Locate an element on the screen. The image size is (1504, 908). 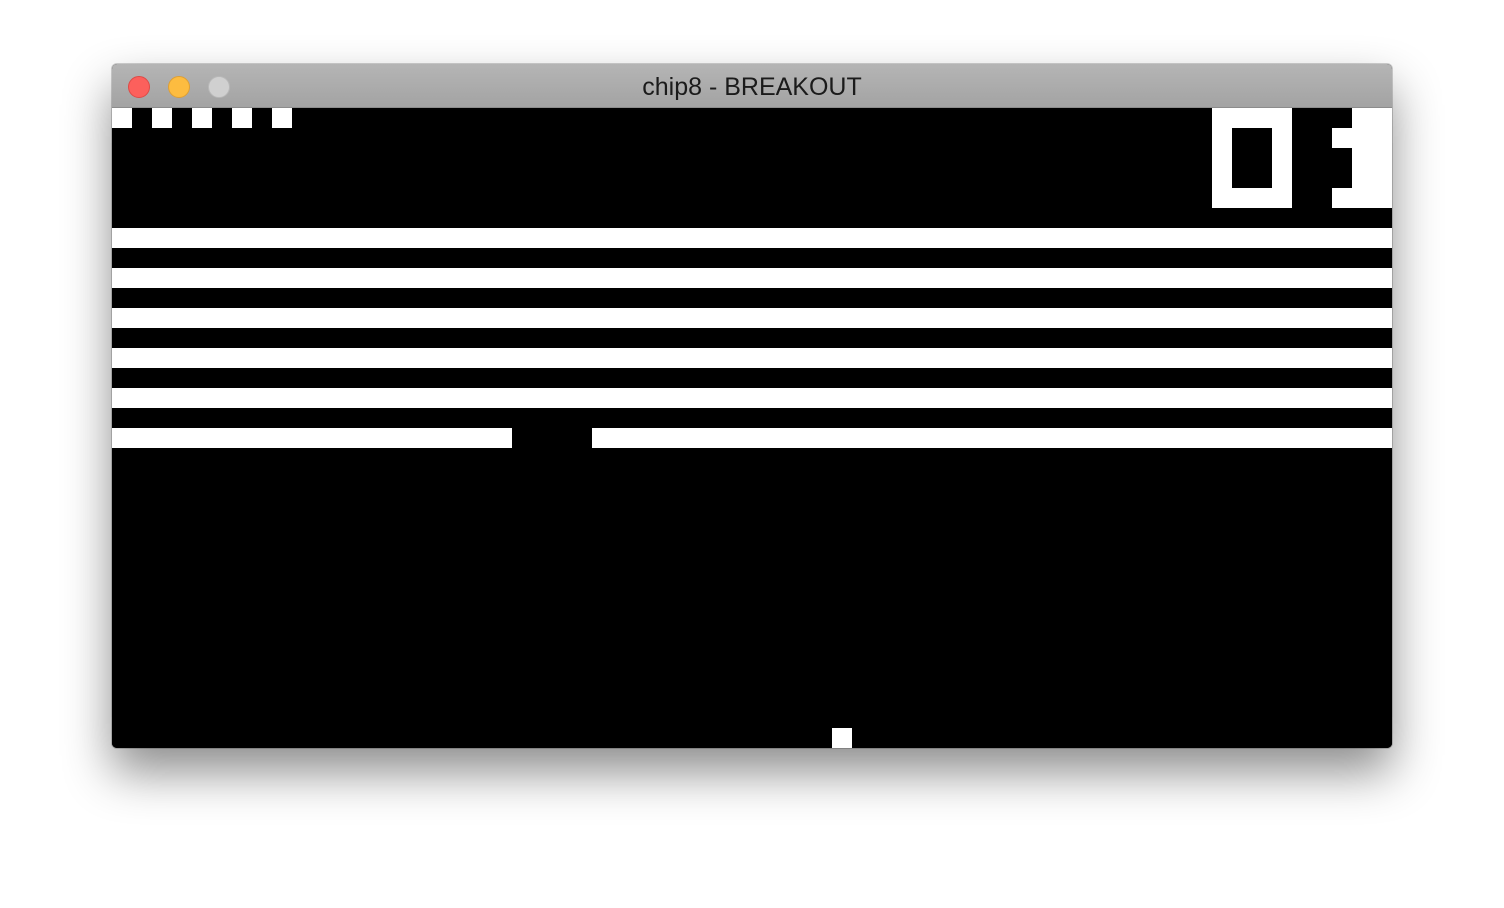
window-title: chip8 - BREAKOUT is located at coordinates (752, 87).